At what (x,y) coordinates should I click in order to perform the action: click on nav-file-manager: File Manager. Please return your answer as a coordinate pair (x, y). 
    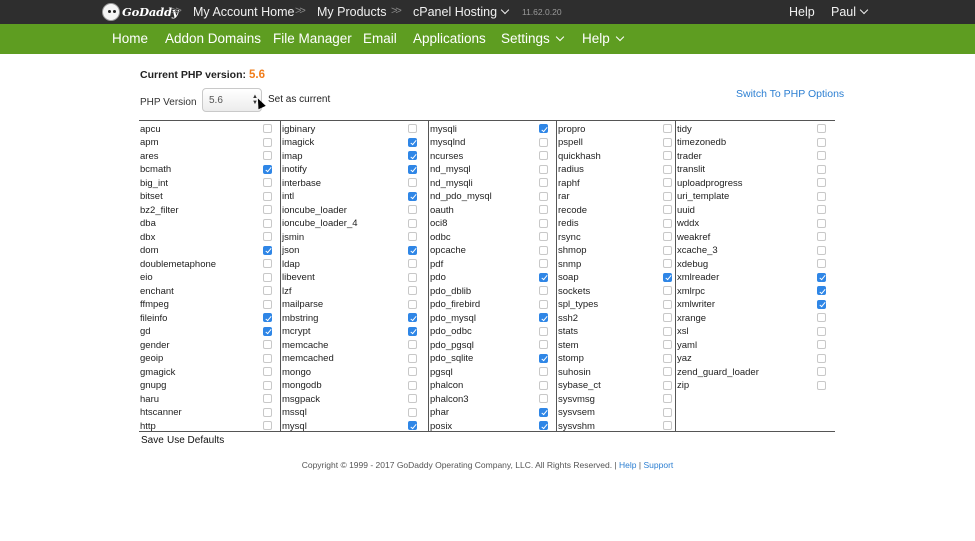
    Looking at the image, I should click on (312, 38).